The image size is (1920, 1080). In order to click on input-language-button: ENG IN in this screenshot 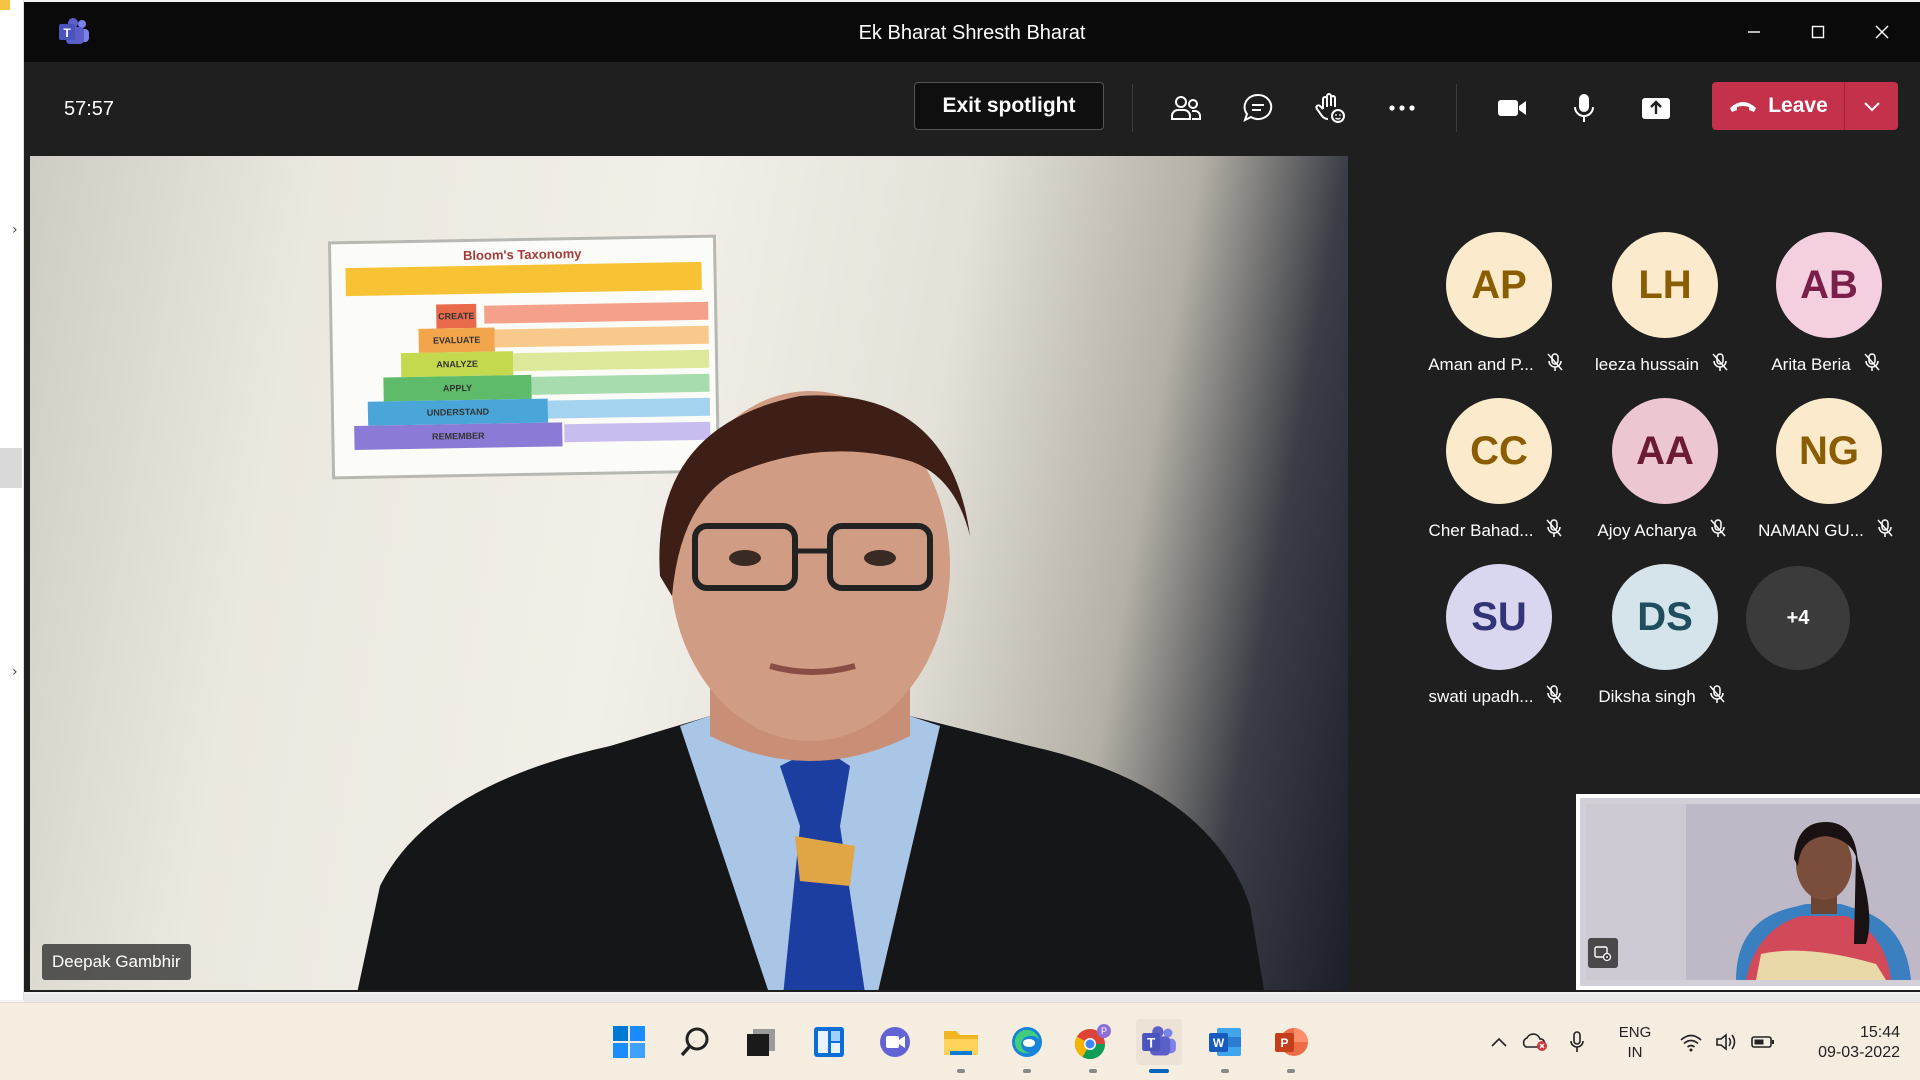, I will do `click(1635, 1043)`.